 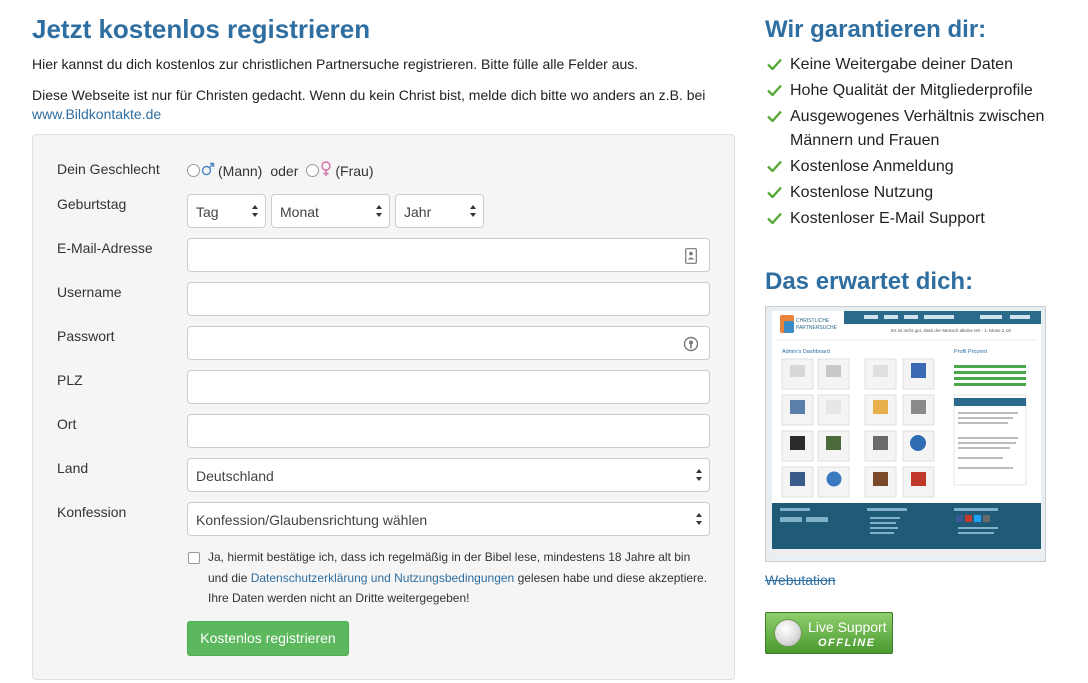 What do you see at coordinates (788, 633) in the screenshot?
I see `live-support-status-icon` at bounding box center [788, 633].